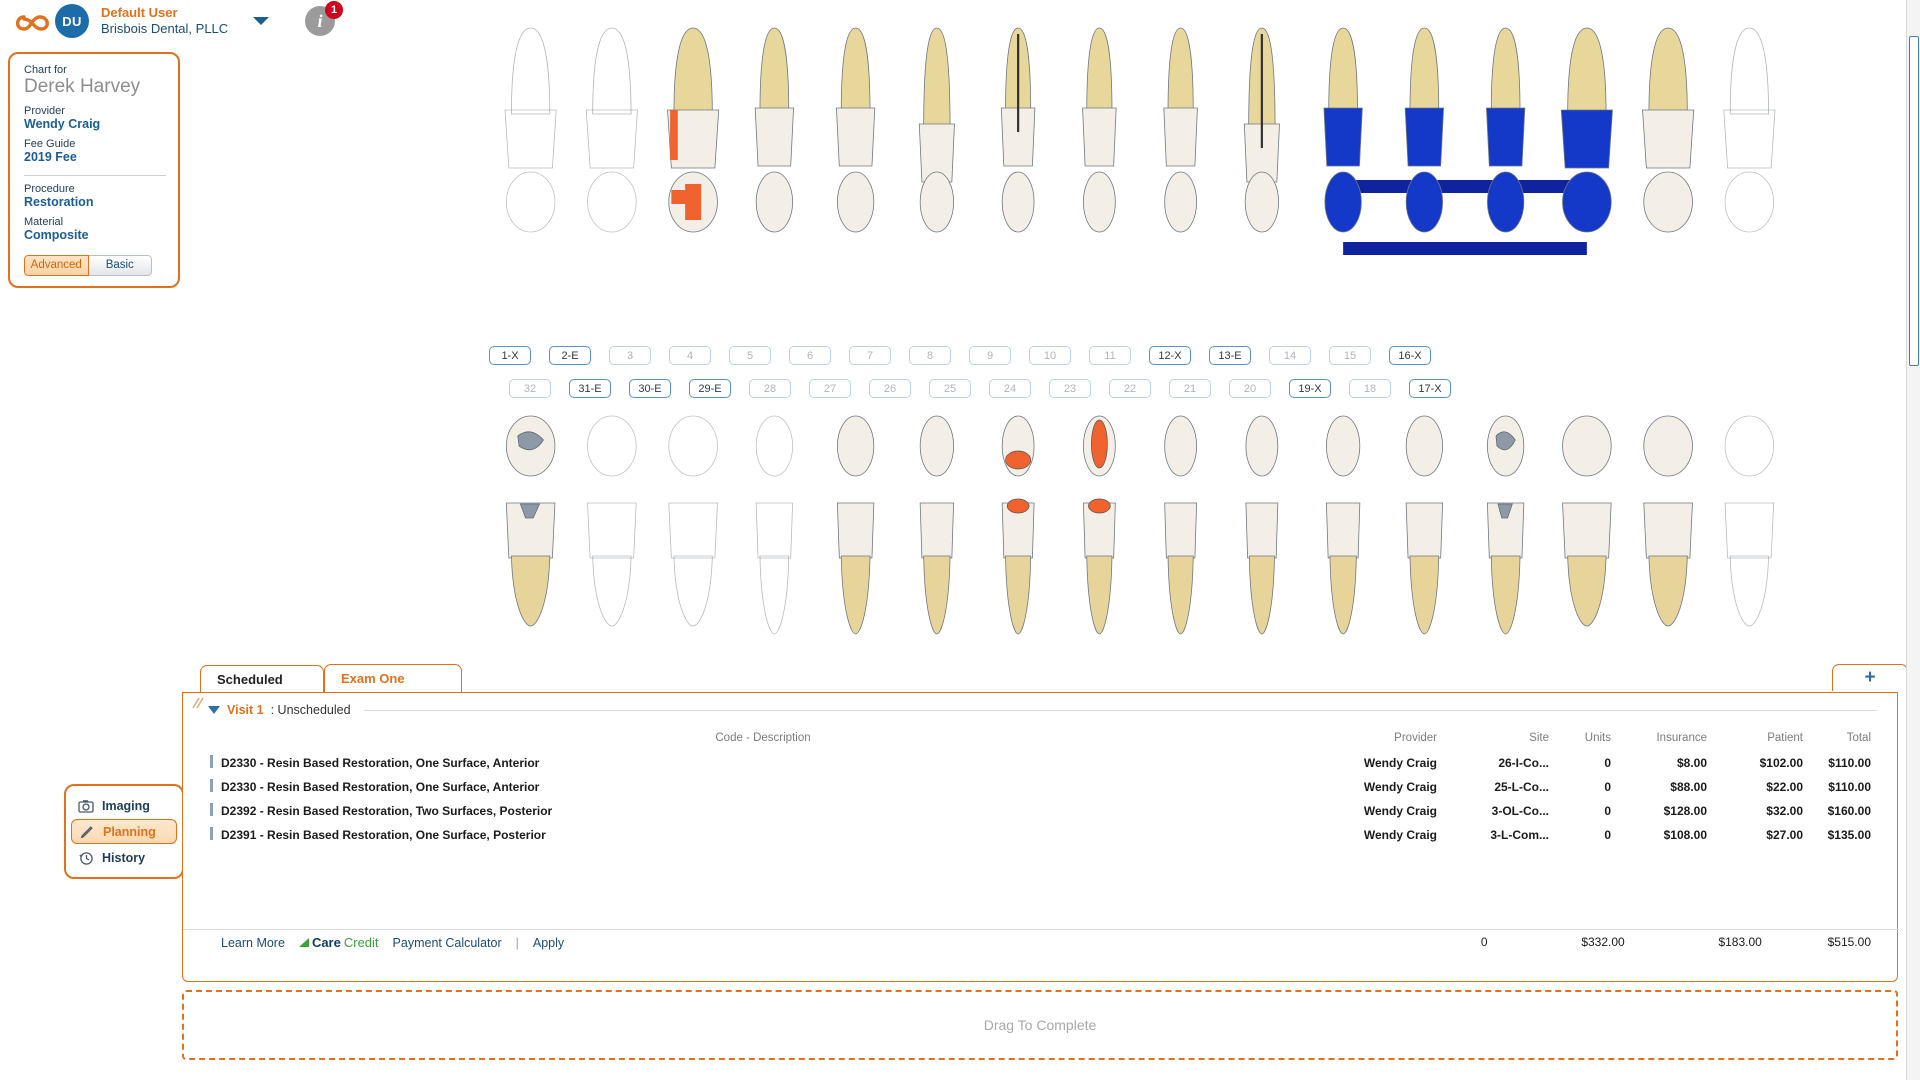 The width and height of the screenshot is (1920, 1080). Describe the element at coordinates (630, 355) in the screenshot. I see `tooth-number-3: 3` at that location.